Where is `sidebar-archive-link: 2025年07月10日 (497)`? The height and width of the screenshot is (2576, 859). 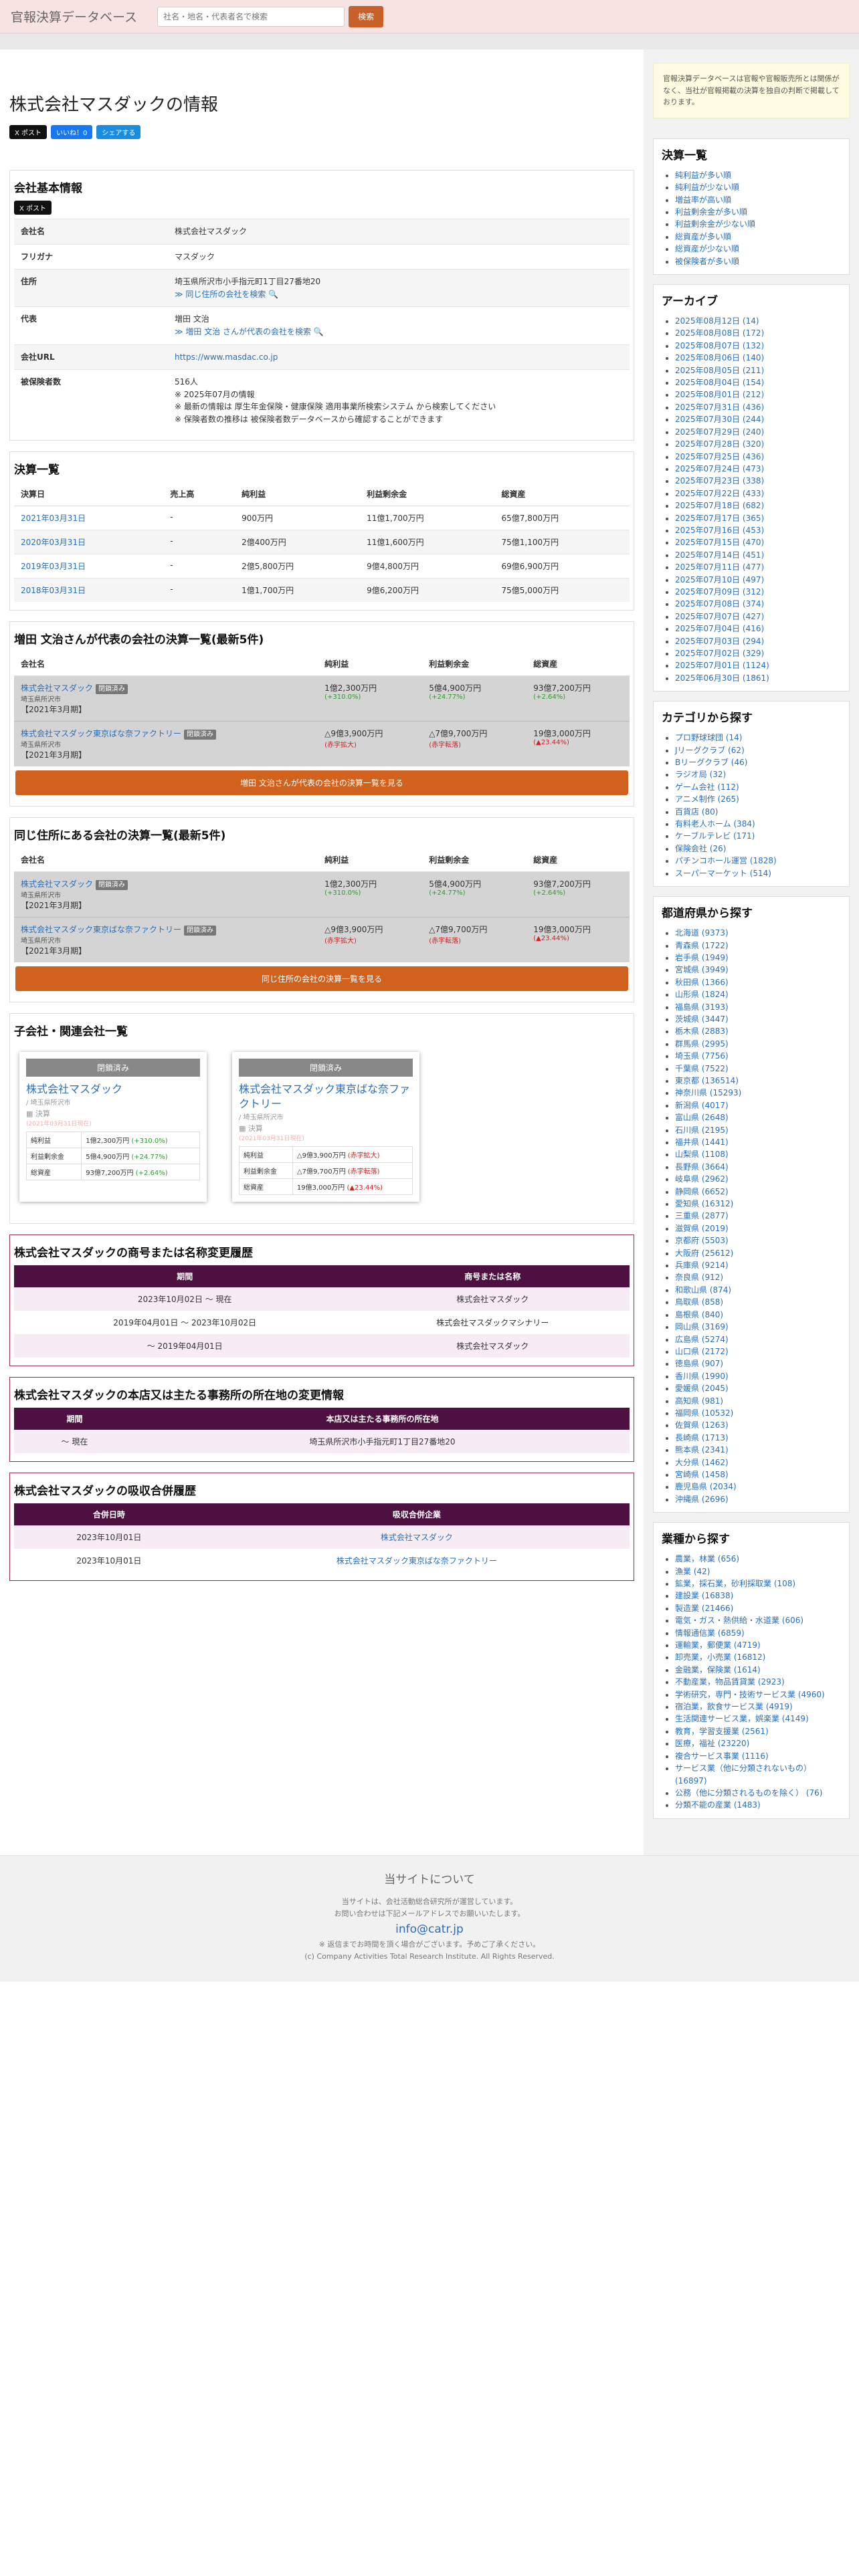 sidebar-archive-link: 2025年07月10日 (497) is located at coordinates (720, 579).